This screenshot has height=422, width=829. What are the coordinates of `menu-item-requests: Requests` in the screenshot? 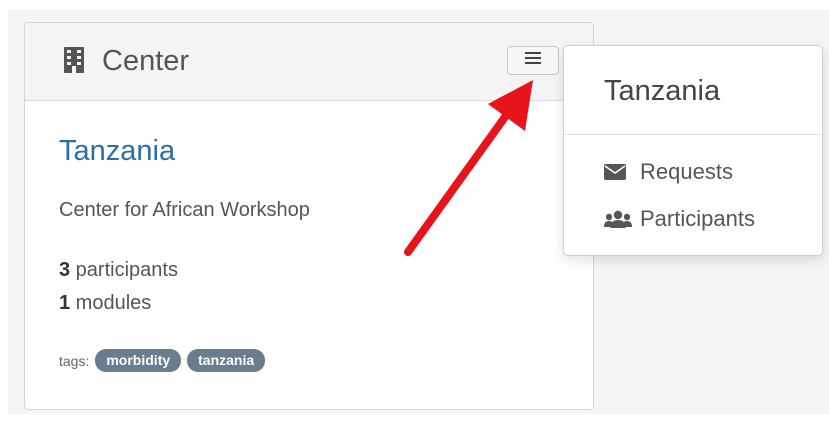 It's located at (668, 172).